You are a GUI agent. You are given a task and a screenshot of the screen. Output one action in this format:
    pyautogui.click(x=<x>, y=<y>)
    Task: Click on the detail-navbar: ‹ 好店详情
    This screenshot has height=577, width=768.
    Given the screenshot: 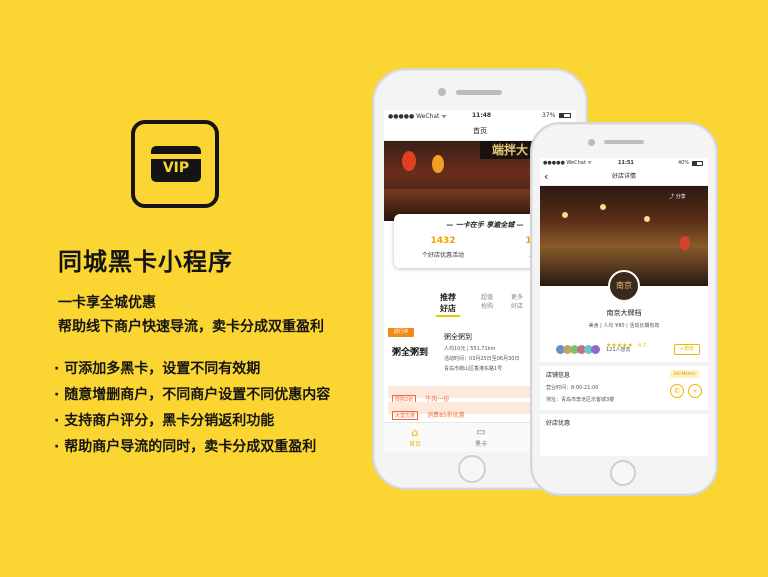 What is the action you would take?
    pyautogui.click(x=624, y=177)
    